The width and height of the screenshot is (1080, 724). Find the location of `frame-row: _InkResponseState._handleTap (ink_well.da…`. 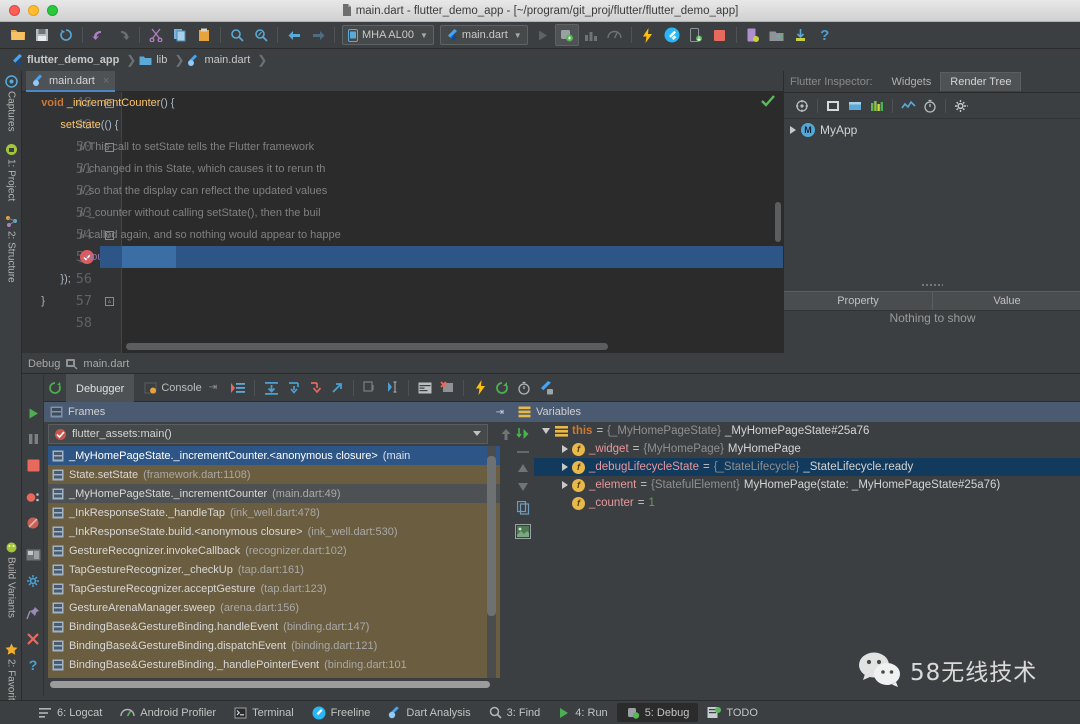

frame-row: _InkResponseState._handleTap (ink_well.da… is located at coordinates (274, 512).